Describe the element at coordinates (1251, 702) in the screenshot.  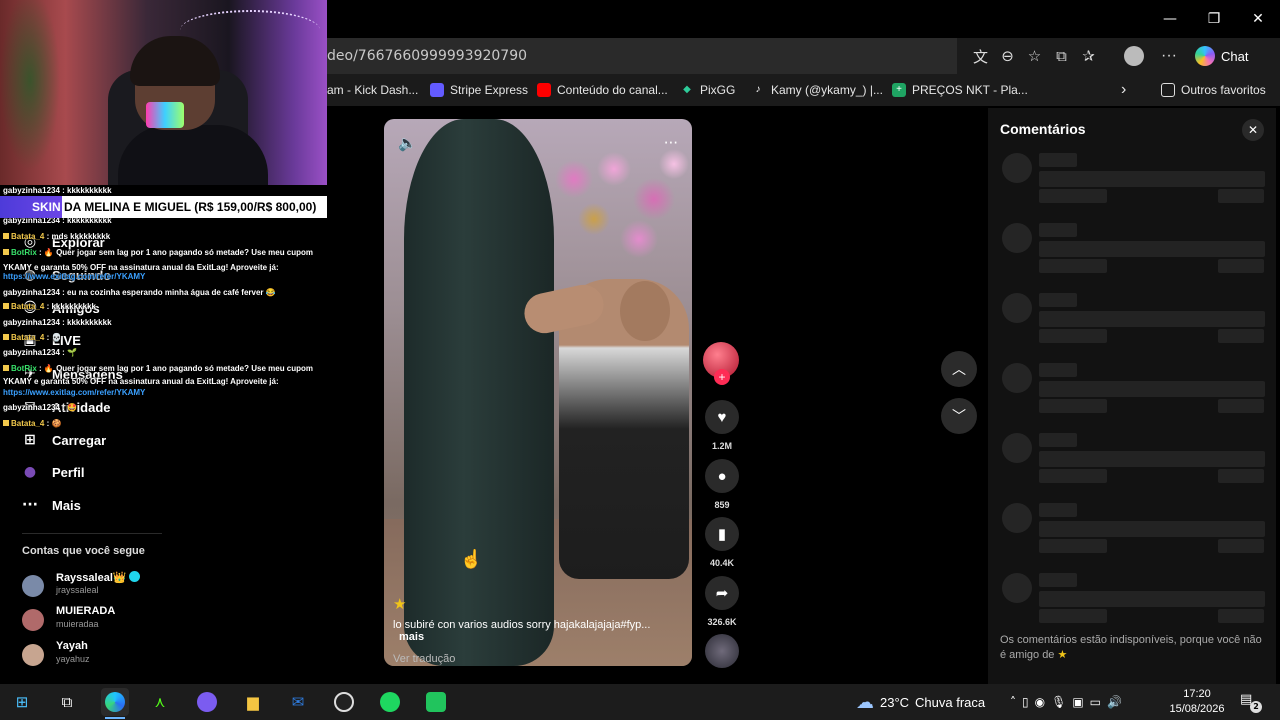
I see `notification-center-icon: ▤ 2` at that location.